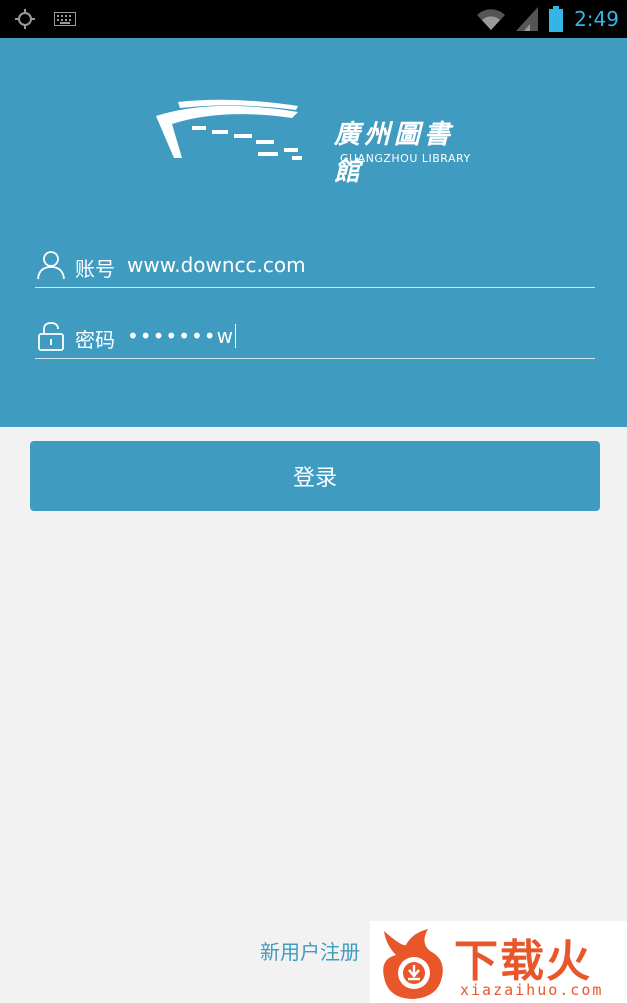 Image resolution: width=627 pixels, height=1003 pixels. I want to click on watermark-title: 下载火, so click(523, 961).